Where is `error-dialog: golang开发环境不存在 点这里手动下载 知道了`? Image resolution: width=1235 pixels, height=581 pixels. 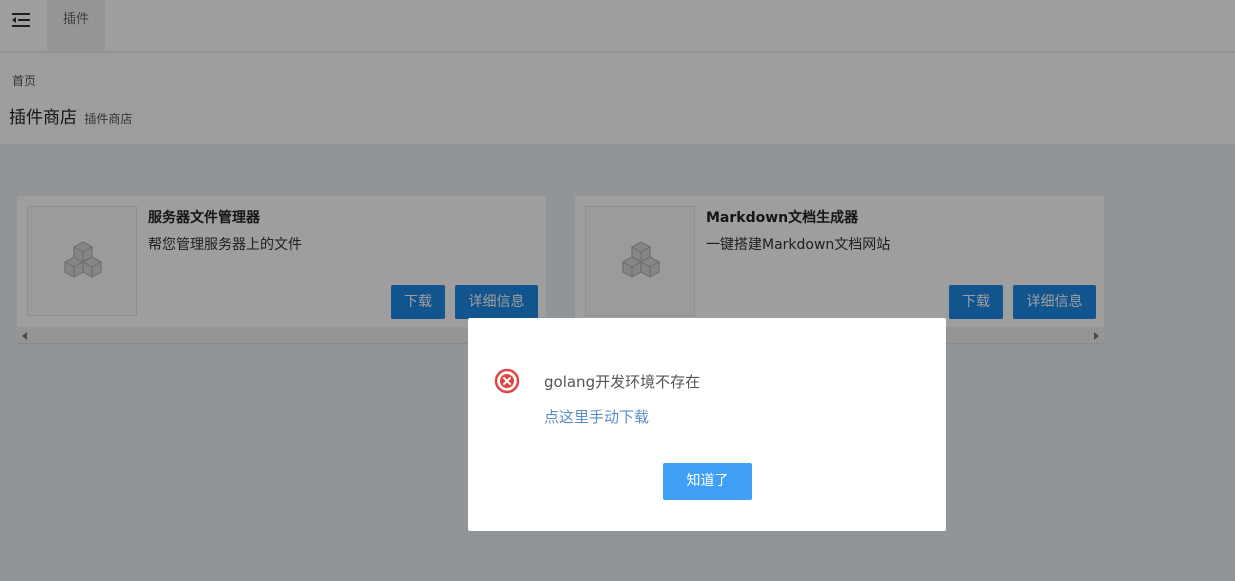 error-dialog: golang开发环境不存在 点这里手动下载 知道了 is located at coordinates (707, 424).